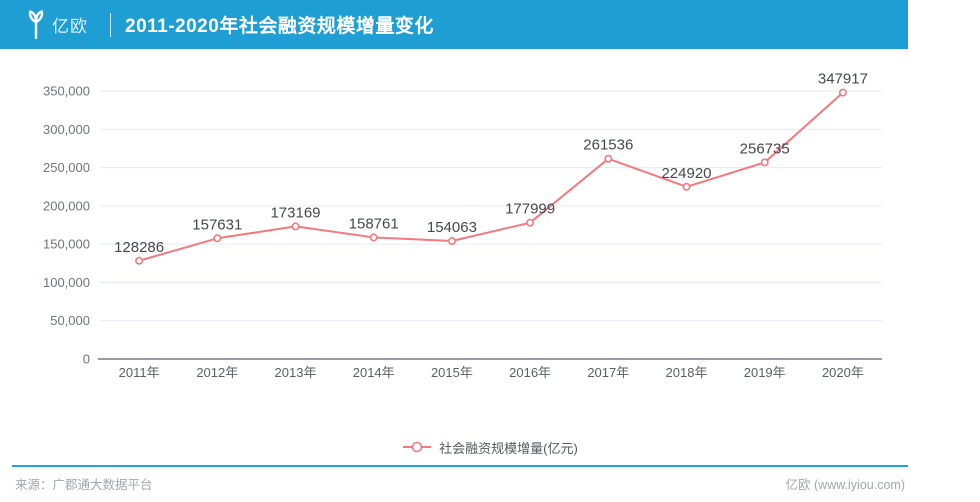  Describe the element at coordinates (110, 24) in the screenshot. I see `header-divider` at that location.